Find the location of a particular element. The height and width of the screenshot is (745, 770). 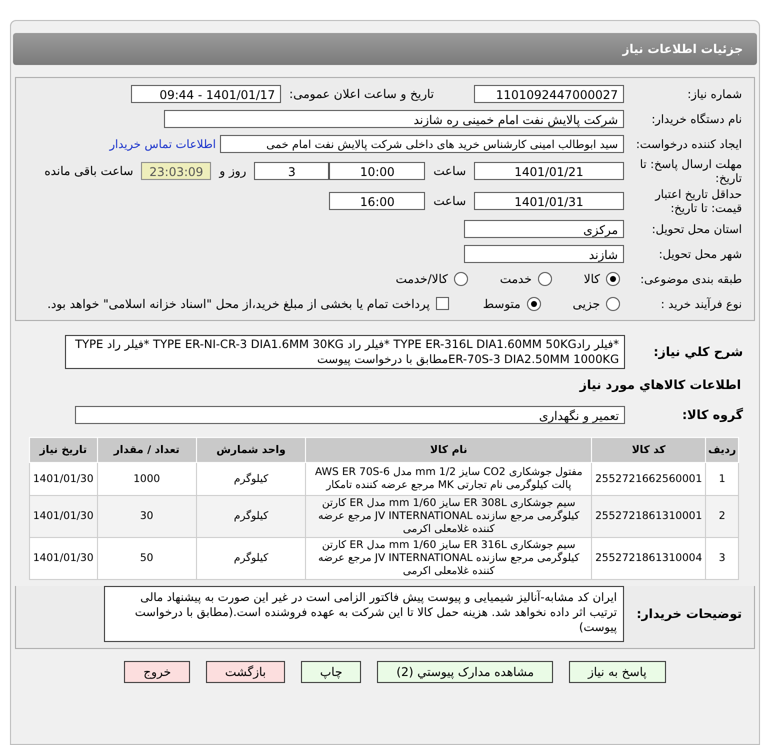

column-header: تعداد / مقدار is located at coordinates (146, 450).